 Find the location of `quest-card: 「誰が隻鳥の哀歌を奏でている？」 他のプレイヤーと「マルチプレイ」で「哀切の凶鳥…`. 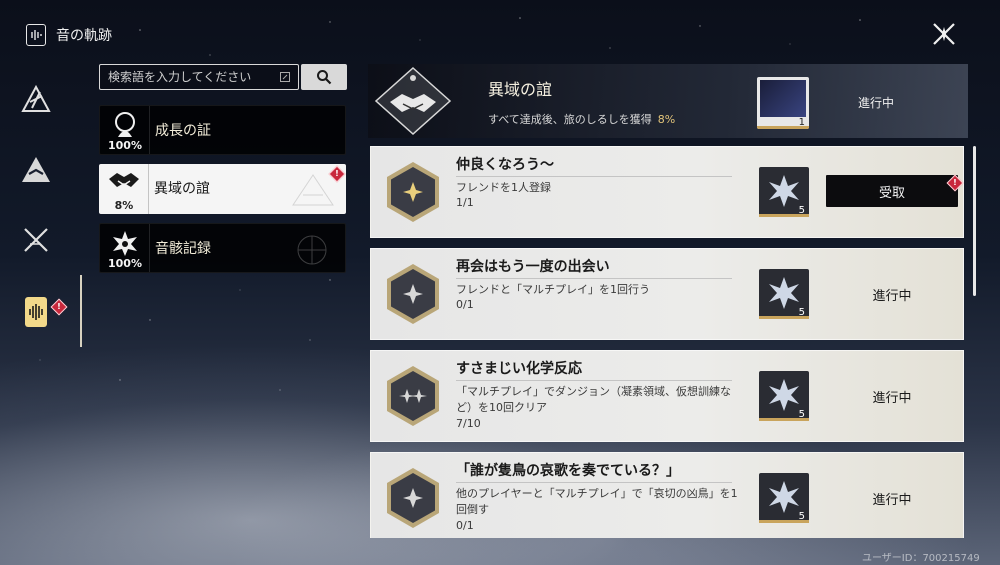

quest-card: 「誰が隻鳥の哀歌を奏でている？」 他のプレイヤーと「マルチプレイ」で「哀切の凶鳥… is located at coordinates (667, 495).